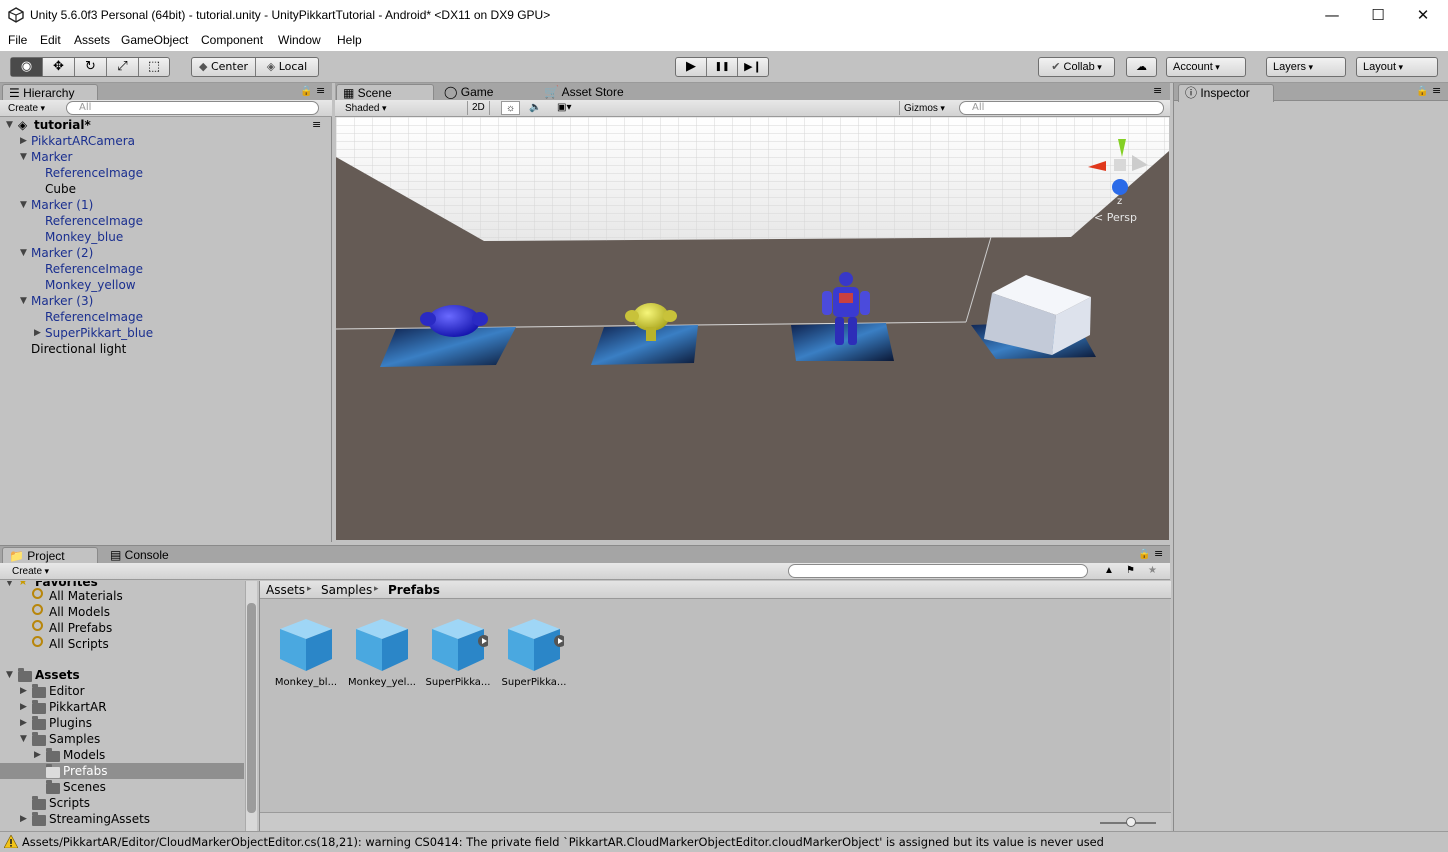  I want to click on favorite-item: All Models, so click(79, 612).